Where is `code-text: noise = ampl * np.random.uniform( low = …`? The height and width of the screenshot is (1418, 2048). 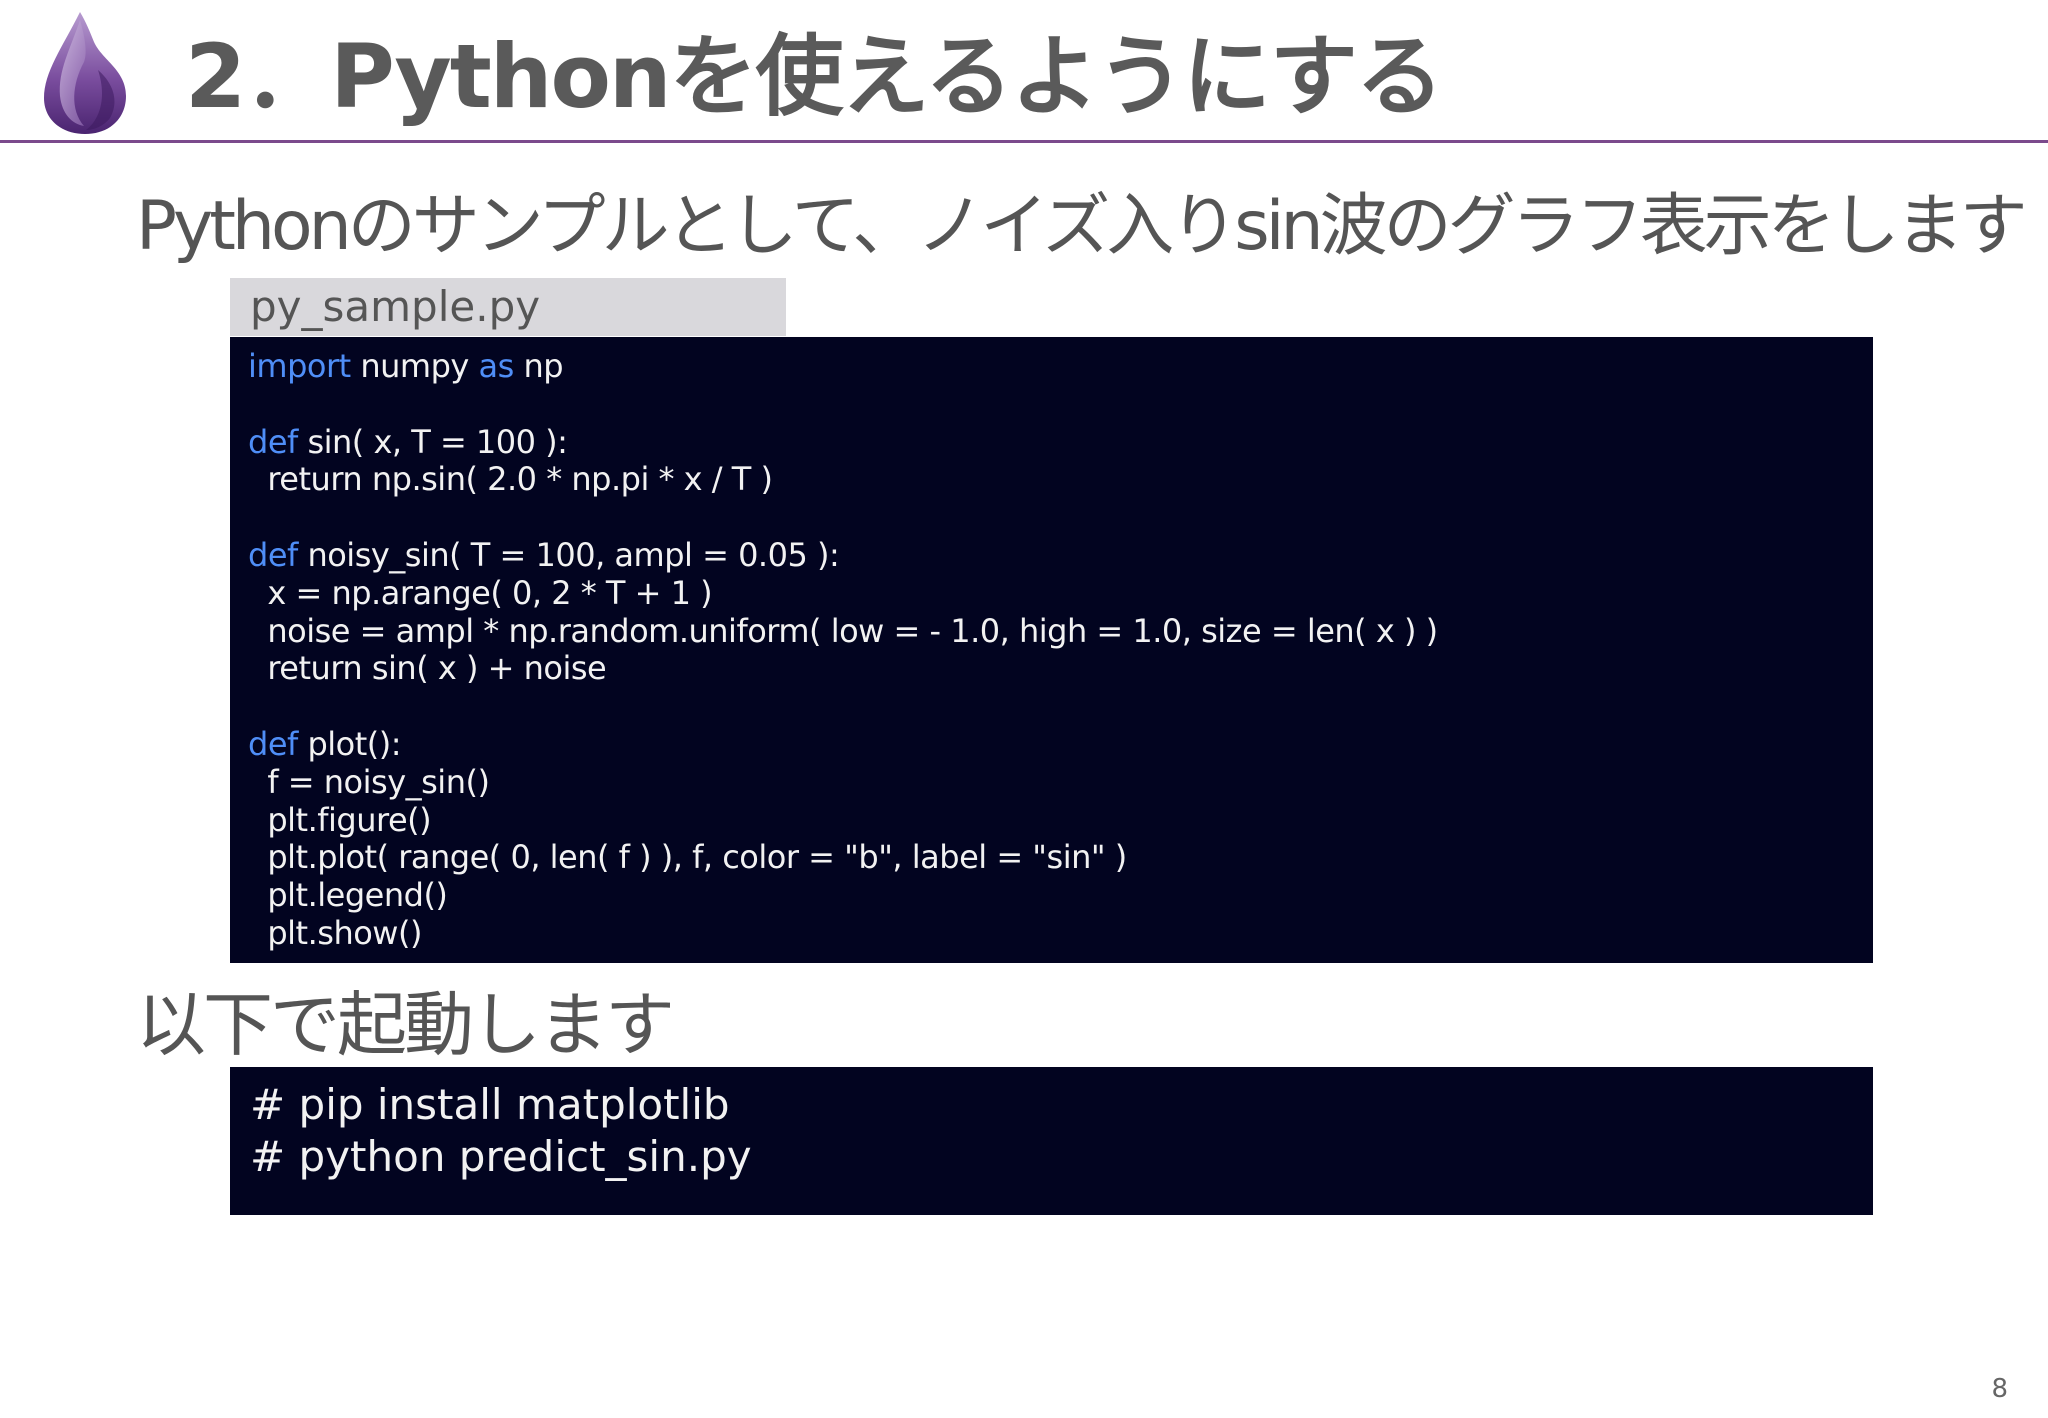
code-text: noise = ampl * np.random.uniform( low = … is located at coordinates (843, 630).